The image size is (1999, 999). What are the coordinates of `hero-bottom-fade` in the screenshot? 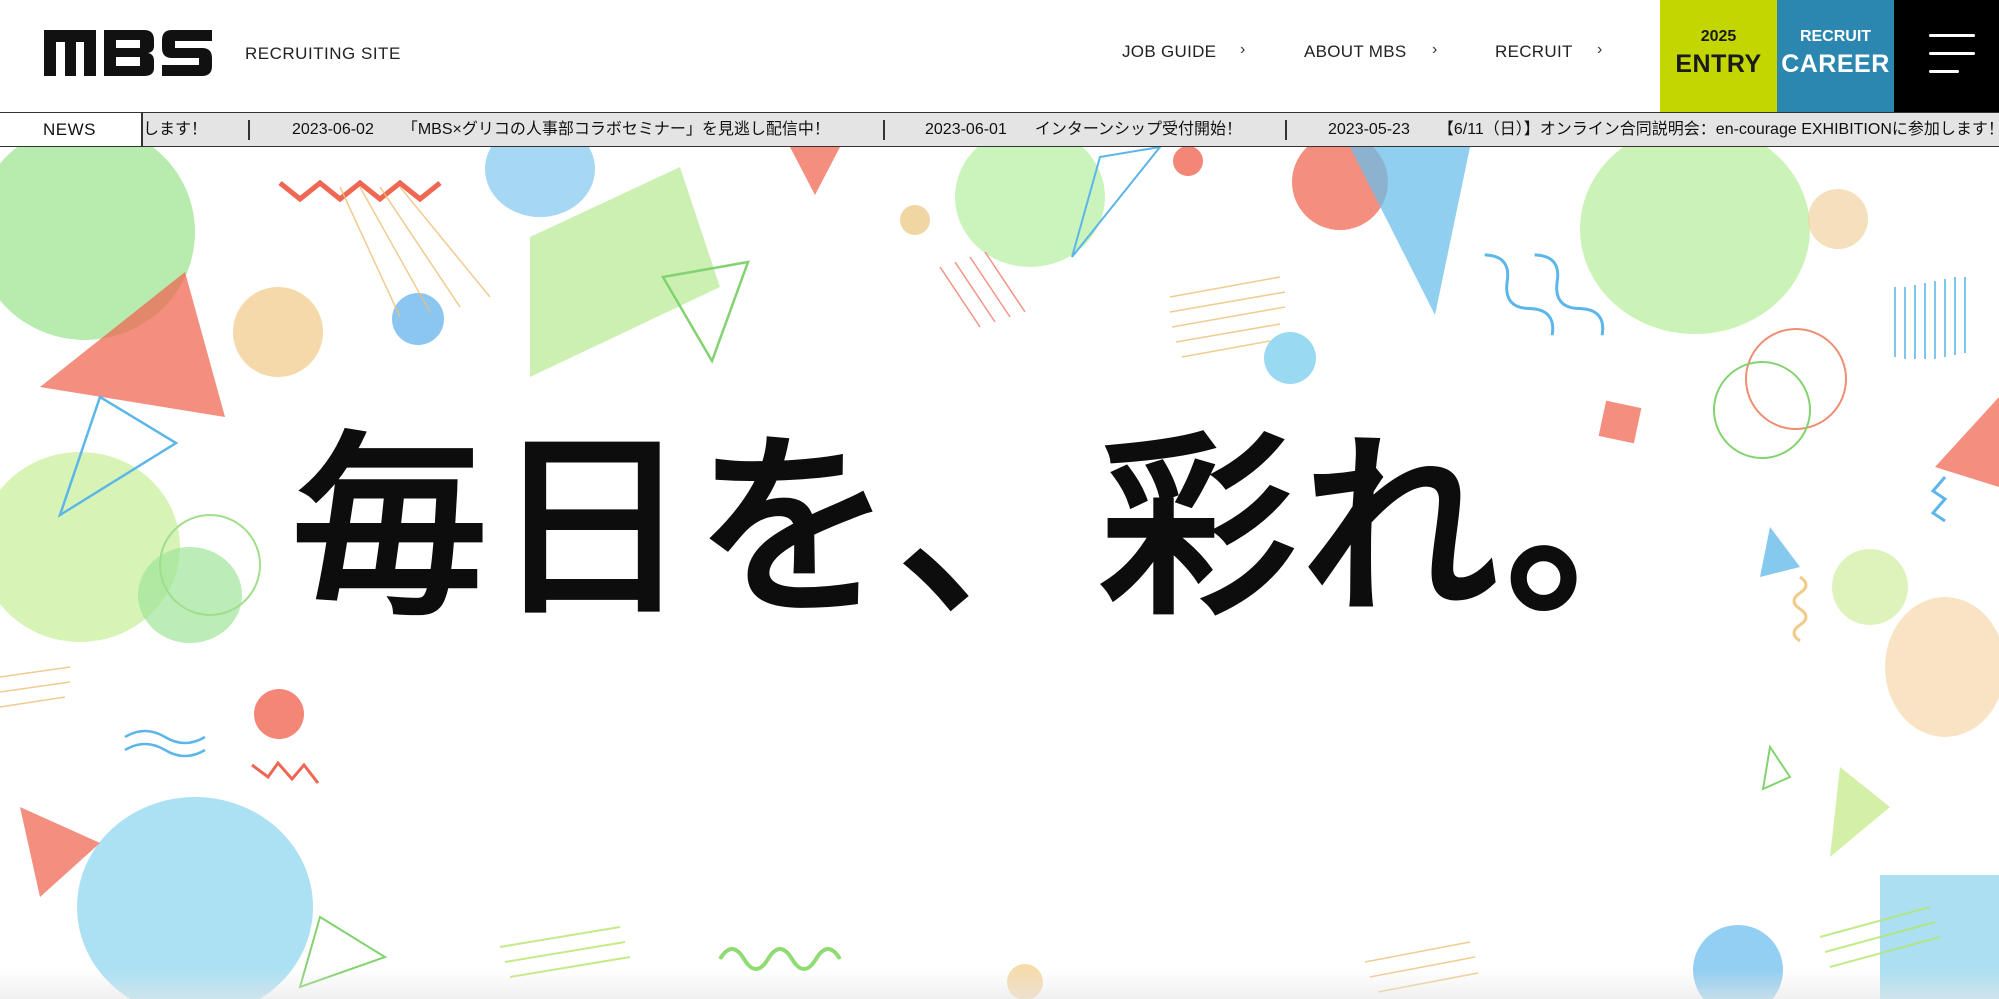 It's located at (999, 984).